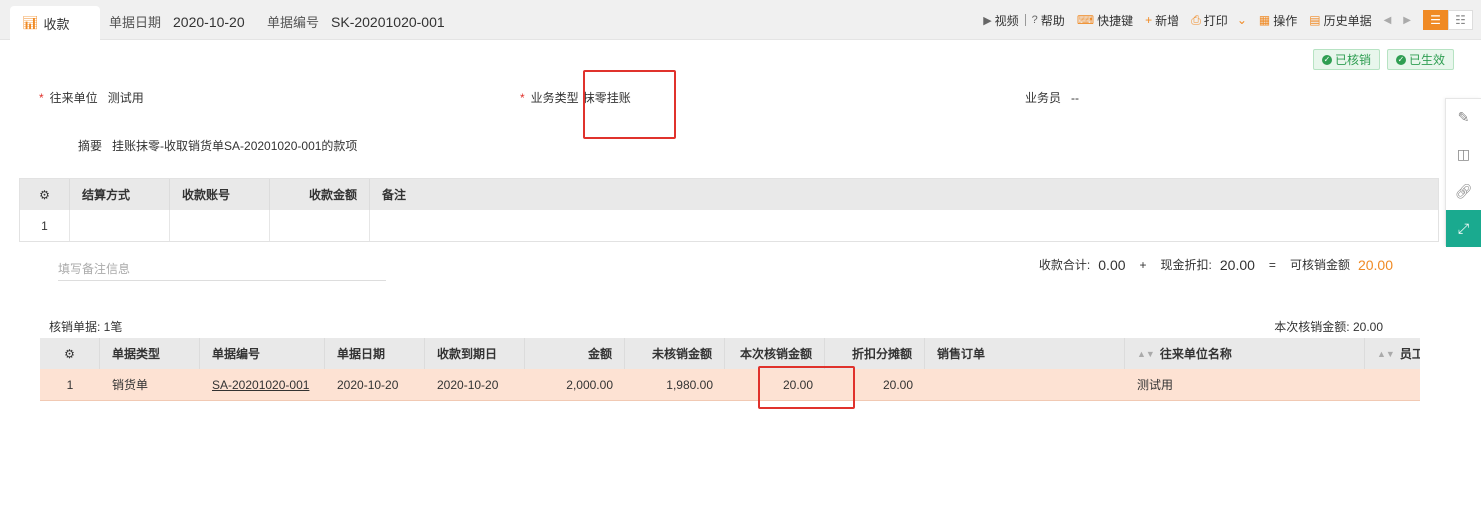 The image size is (1481, 507). I want to click on summary-label: 摘要, so click(90, 146).